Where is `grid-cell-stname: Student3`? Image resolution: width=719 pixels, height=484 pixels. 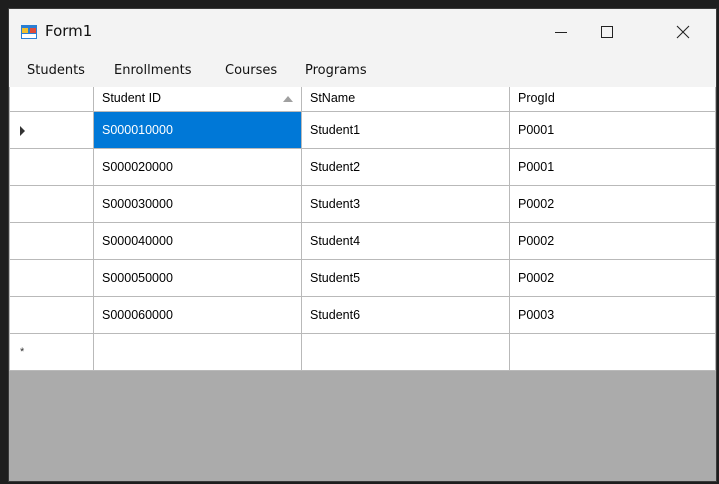 grid-cell-stname: Student3 is located at coordinates (405, 204).